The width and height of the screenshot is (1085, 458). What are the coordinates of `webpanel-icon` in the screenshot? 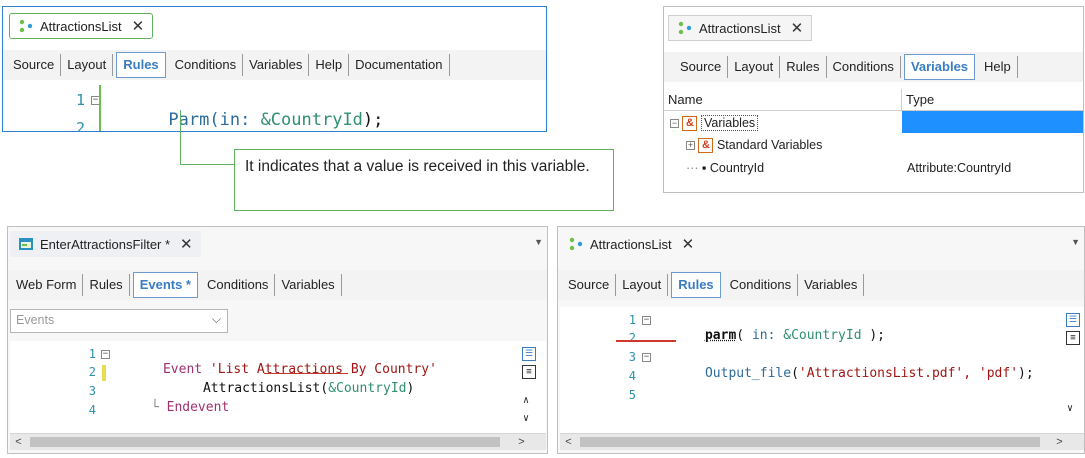 It's located at (26, 244).